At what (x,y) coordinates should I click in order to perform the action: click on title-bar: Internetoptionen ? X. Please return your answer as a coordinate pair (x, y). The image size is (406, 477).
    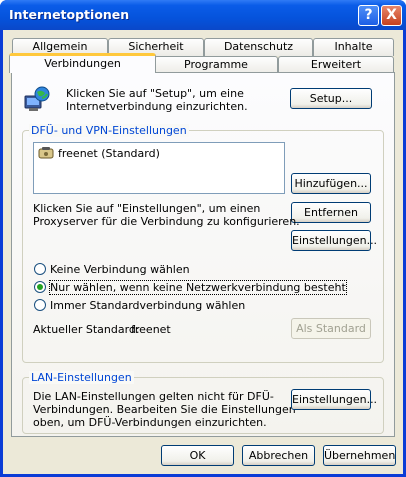
    Looking at the image, I should click on (203, 15).